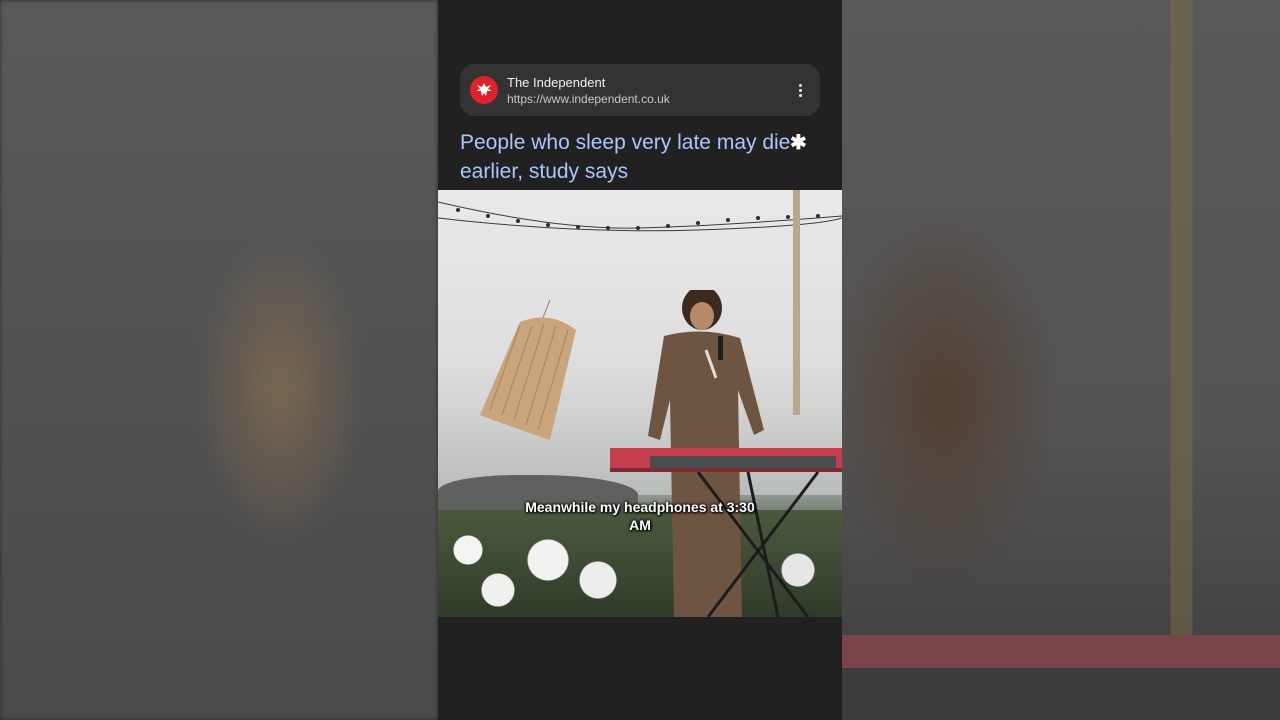 This screenshot has width=1280, height=720. What do you see at coordinates (484, 90) in the screenshot?
I see `independent-eagle-logo-icon` at bounding box center [484, 90].